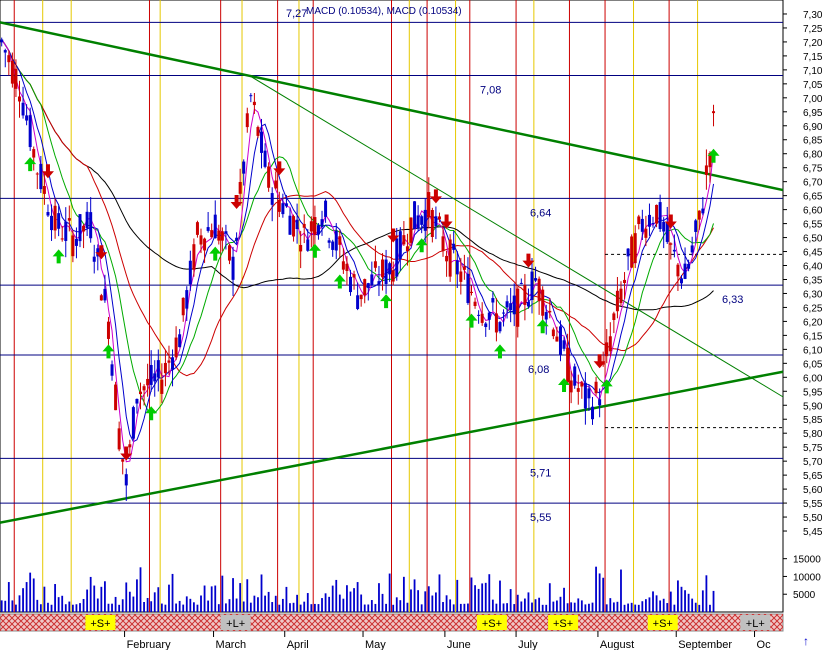 The height and width of the screenshot is (655, 830). What do you see at coordinates (813, 350) in the screenshot?
I see `y-tick-label: 6,10` at bounding box center [813, 350].